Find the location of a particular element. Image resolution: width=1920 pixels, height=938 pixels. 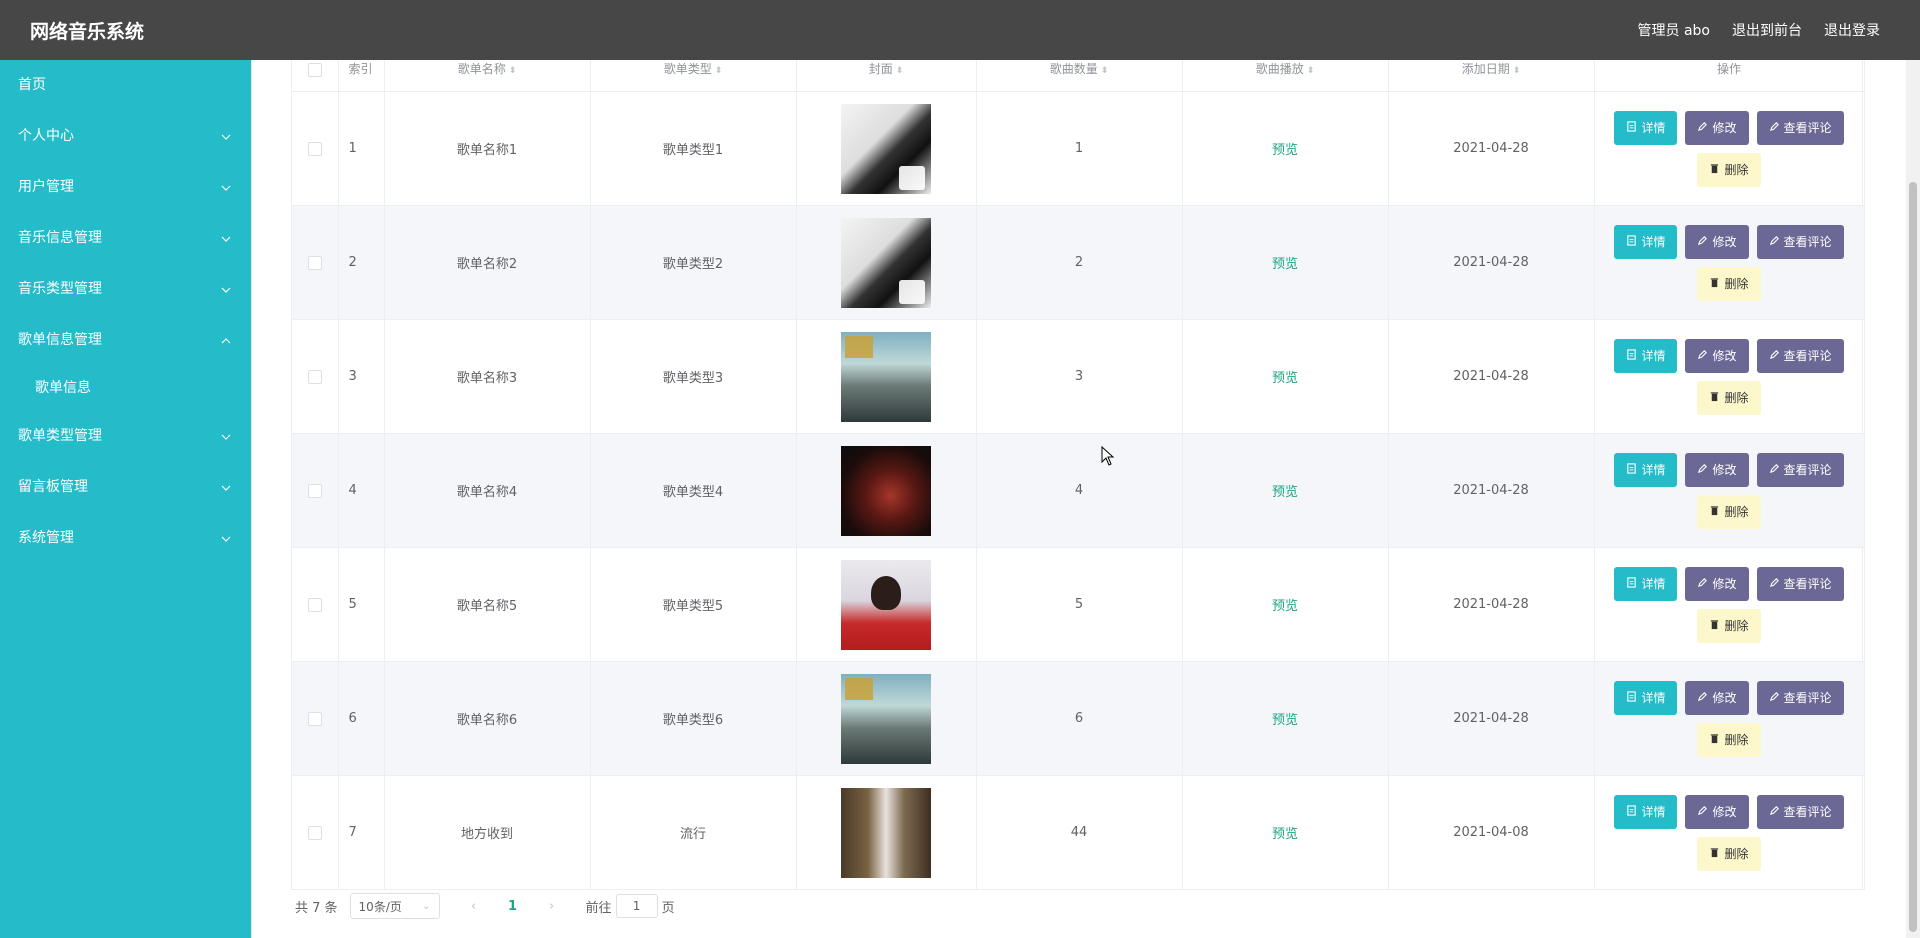

header-play: 歌曲播放 ⬍ is located at coordinates (1285, 76).